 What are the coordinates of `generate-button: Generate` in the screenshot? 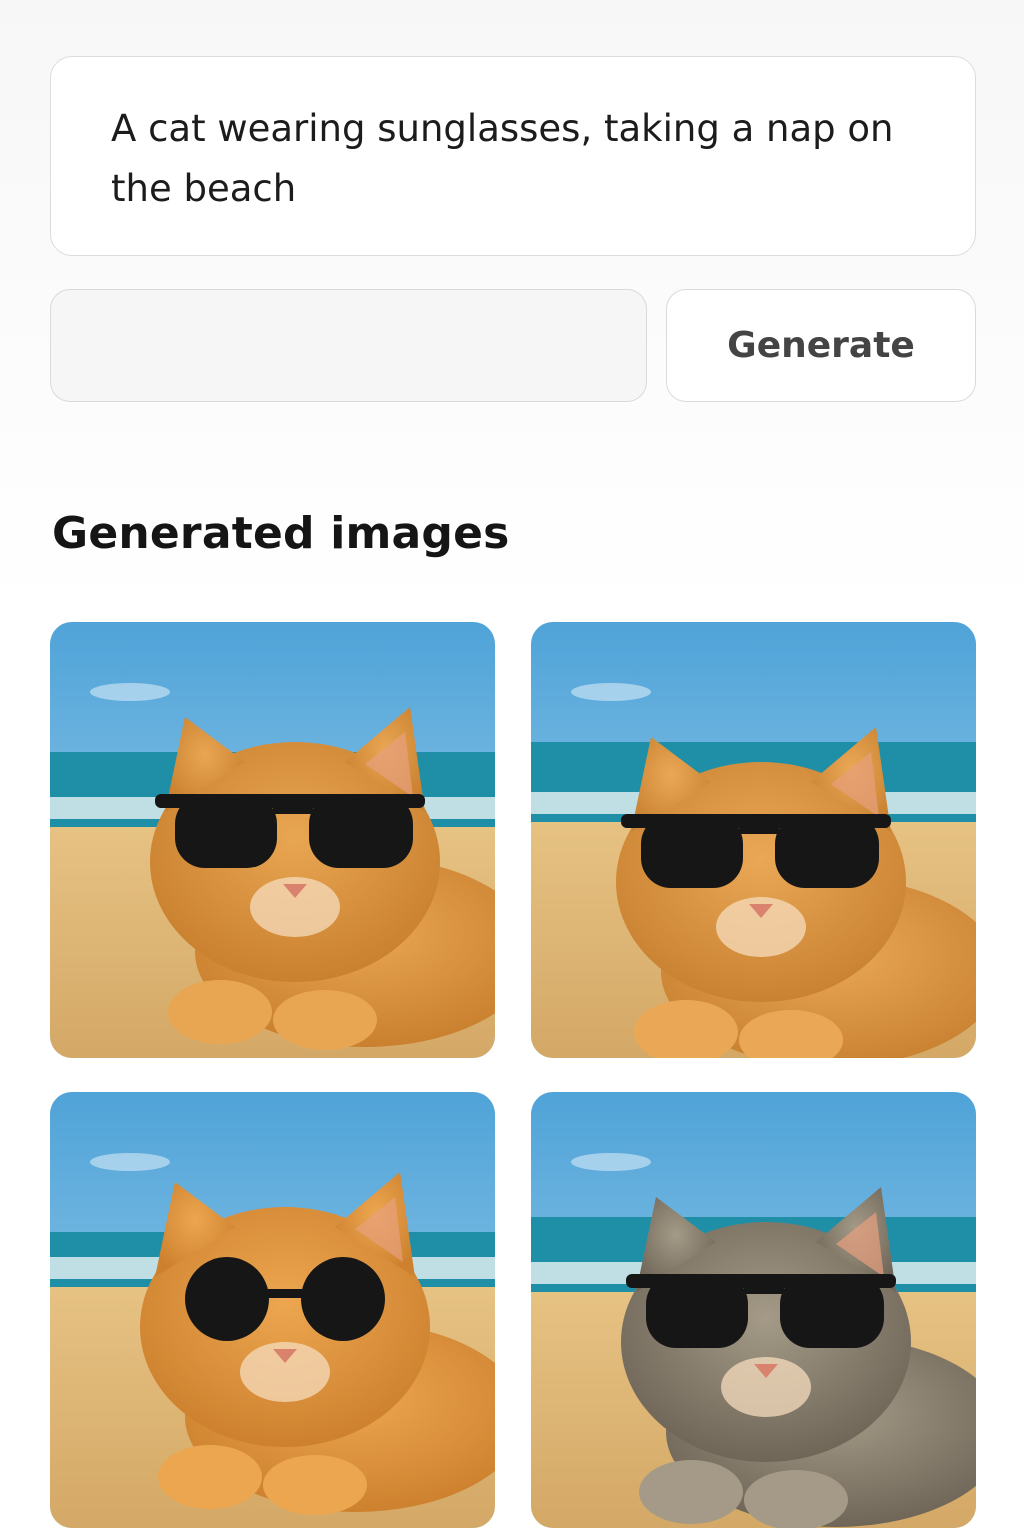 It's located at (821, 345).